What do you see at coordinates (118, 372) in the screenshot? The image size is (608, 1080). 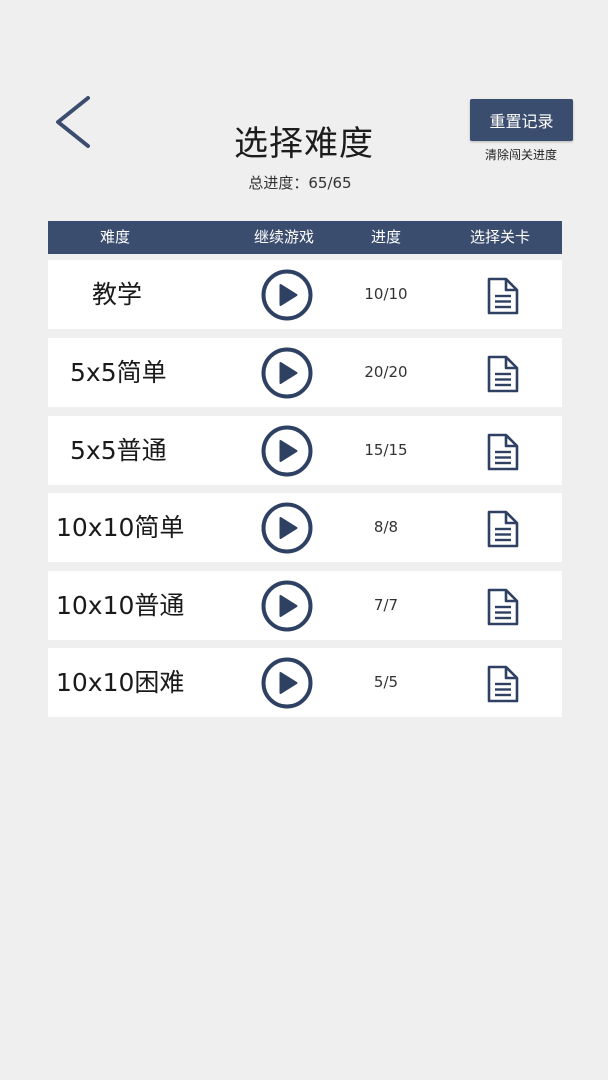 I see `difficulty-name: 5x5简单` at bounding box center [118, 372].